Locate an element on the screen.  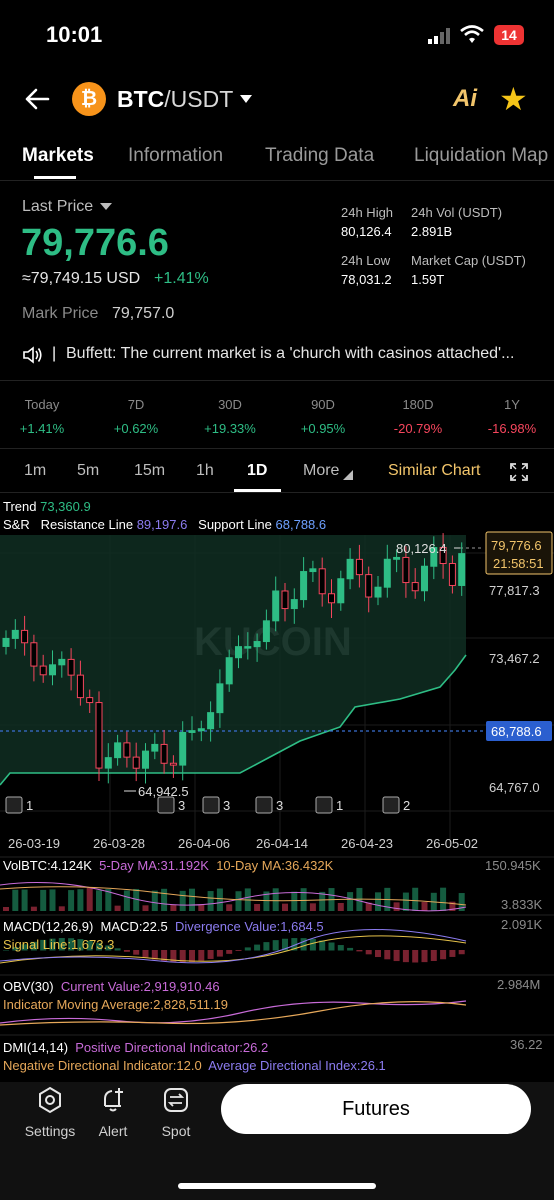
interval-more: More is located at coordinates (321, 471).